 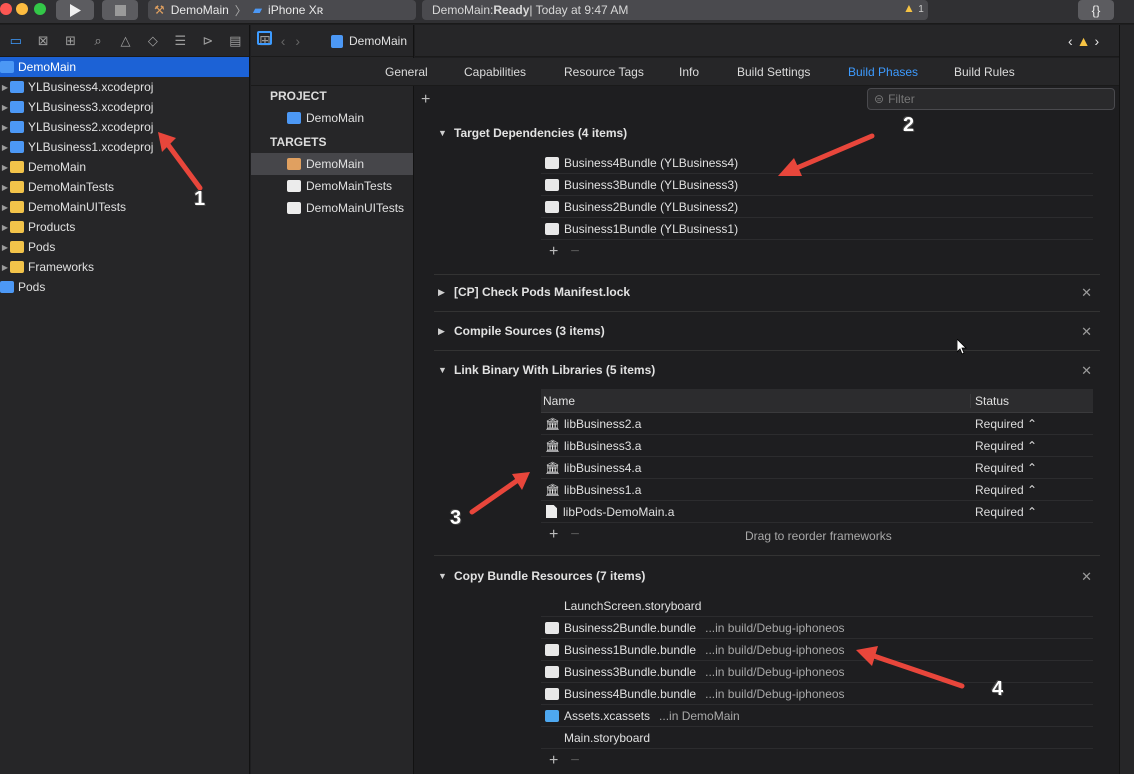 What do you see at coordinates (124, 287) in the screenshot?
I see `navigator-item: Pods` at bounding box center [124, 287].